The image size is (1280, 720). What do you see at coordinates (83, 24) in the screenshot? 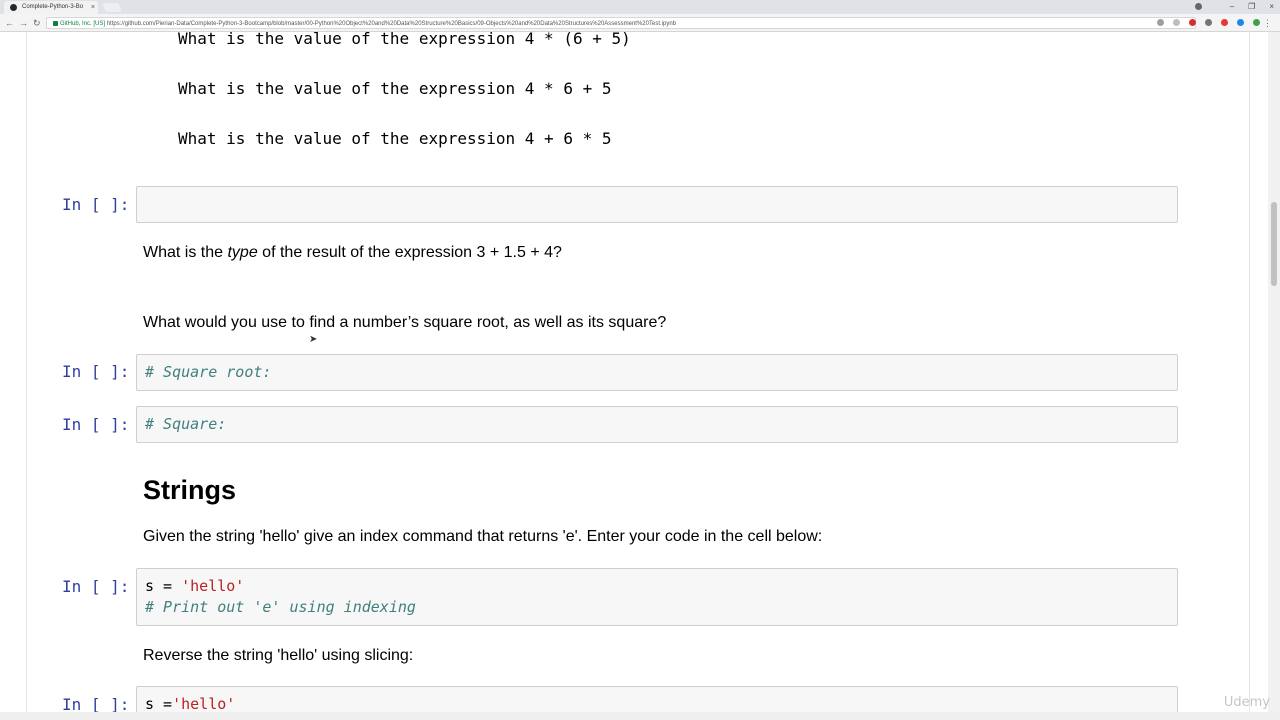
I see `secure-label: GitHub, Inc. [US]` at bounding box center [83, 24].